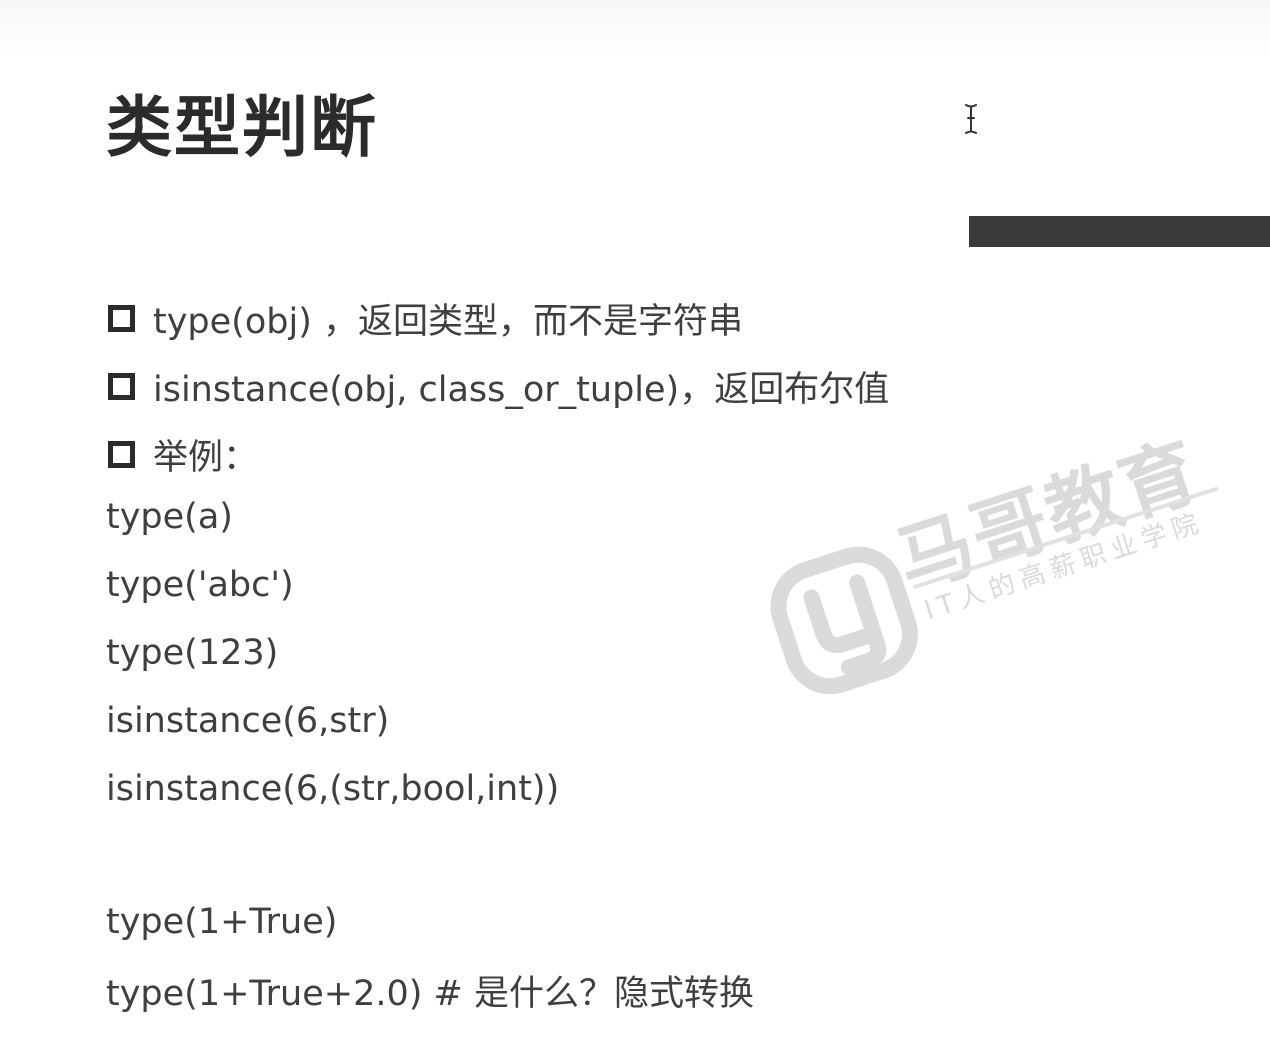  Describe the element at coordinates (430, 993) in the screenshot. I see `code-line: type(1+True+2.0) # 是什么？隐式转换` at that location.